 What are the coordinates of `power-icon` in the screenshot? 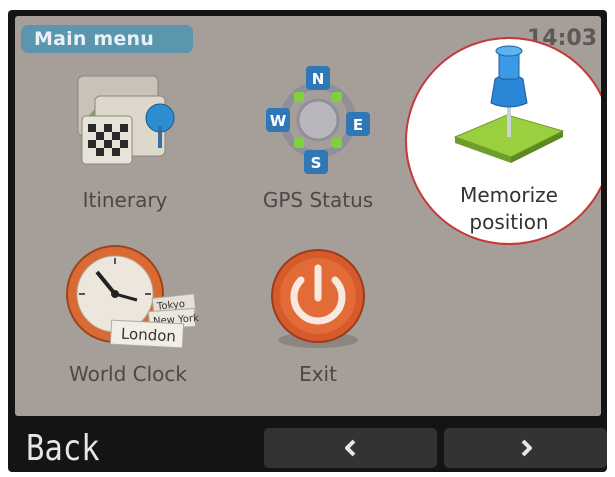 It's located at (318, 298).